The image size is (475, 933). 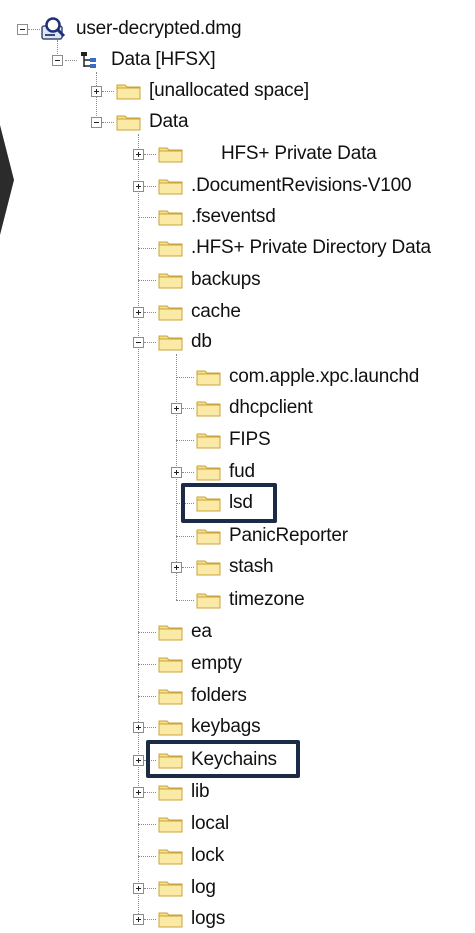 What do you see at coordinates (88, 60) in the screenshot?
I see `volume-tree-icon` at bounding box center [88, 60].